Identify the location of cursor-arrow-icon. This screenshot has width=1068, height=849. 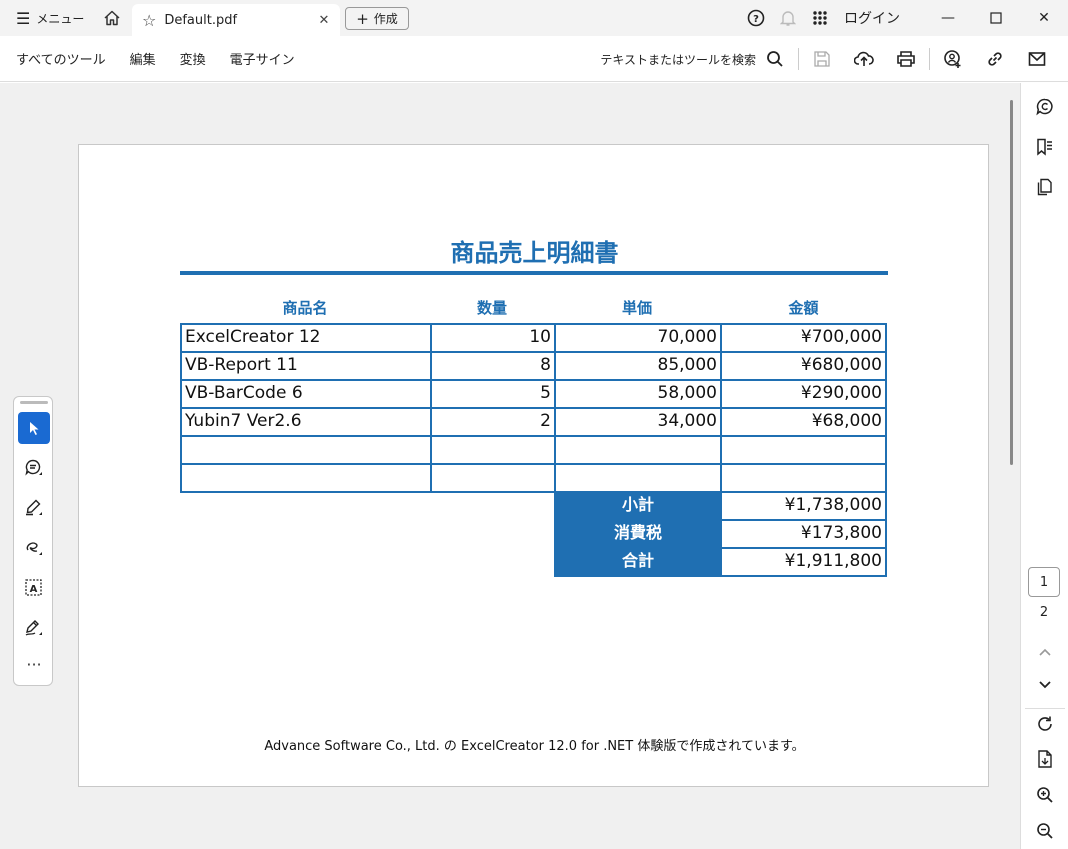
(34, 428).